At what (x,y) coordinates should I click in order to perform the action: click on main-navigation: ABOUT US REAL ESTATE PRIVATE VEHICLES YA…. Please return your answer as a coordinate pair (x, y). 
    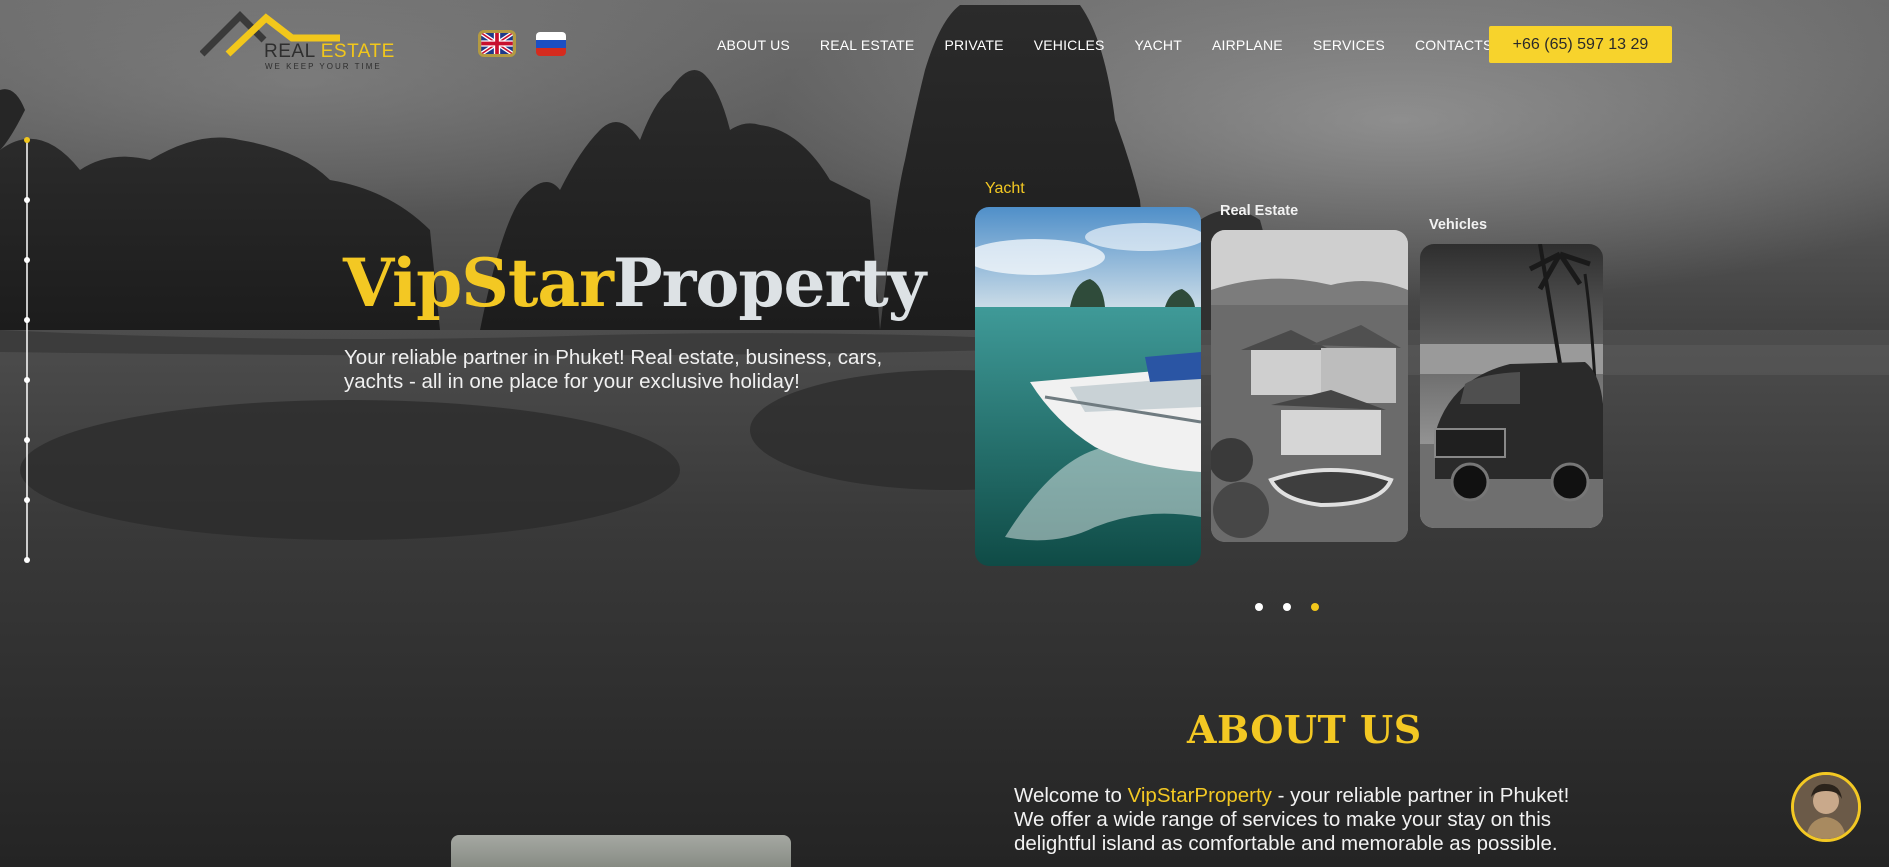
    Looking at the image, I should click on (1120, 45).